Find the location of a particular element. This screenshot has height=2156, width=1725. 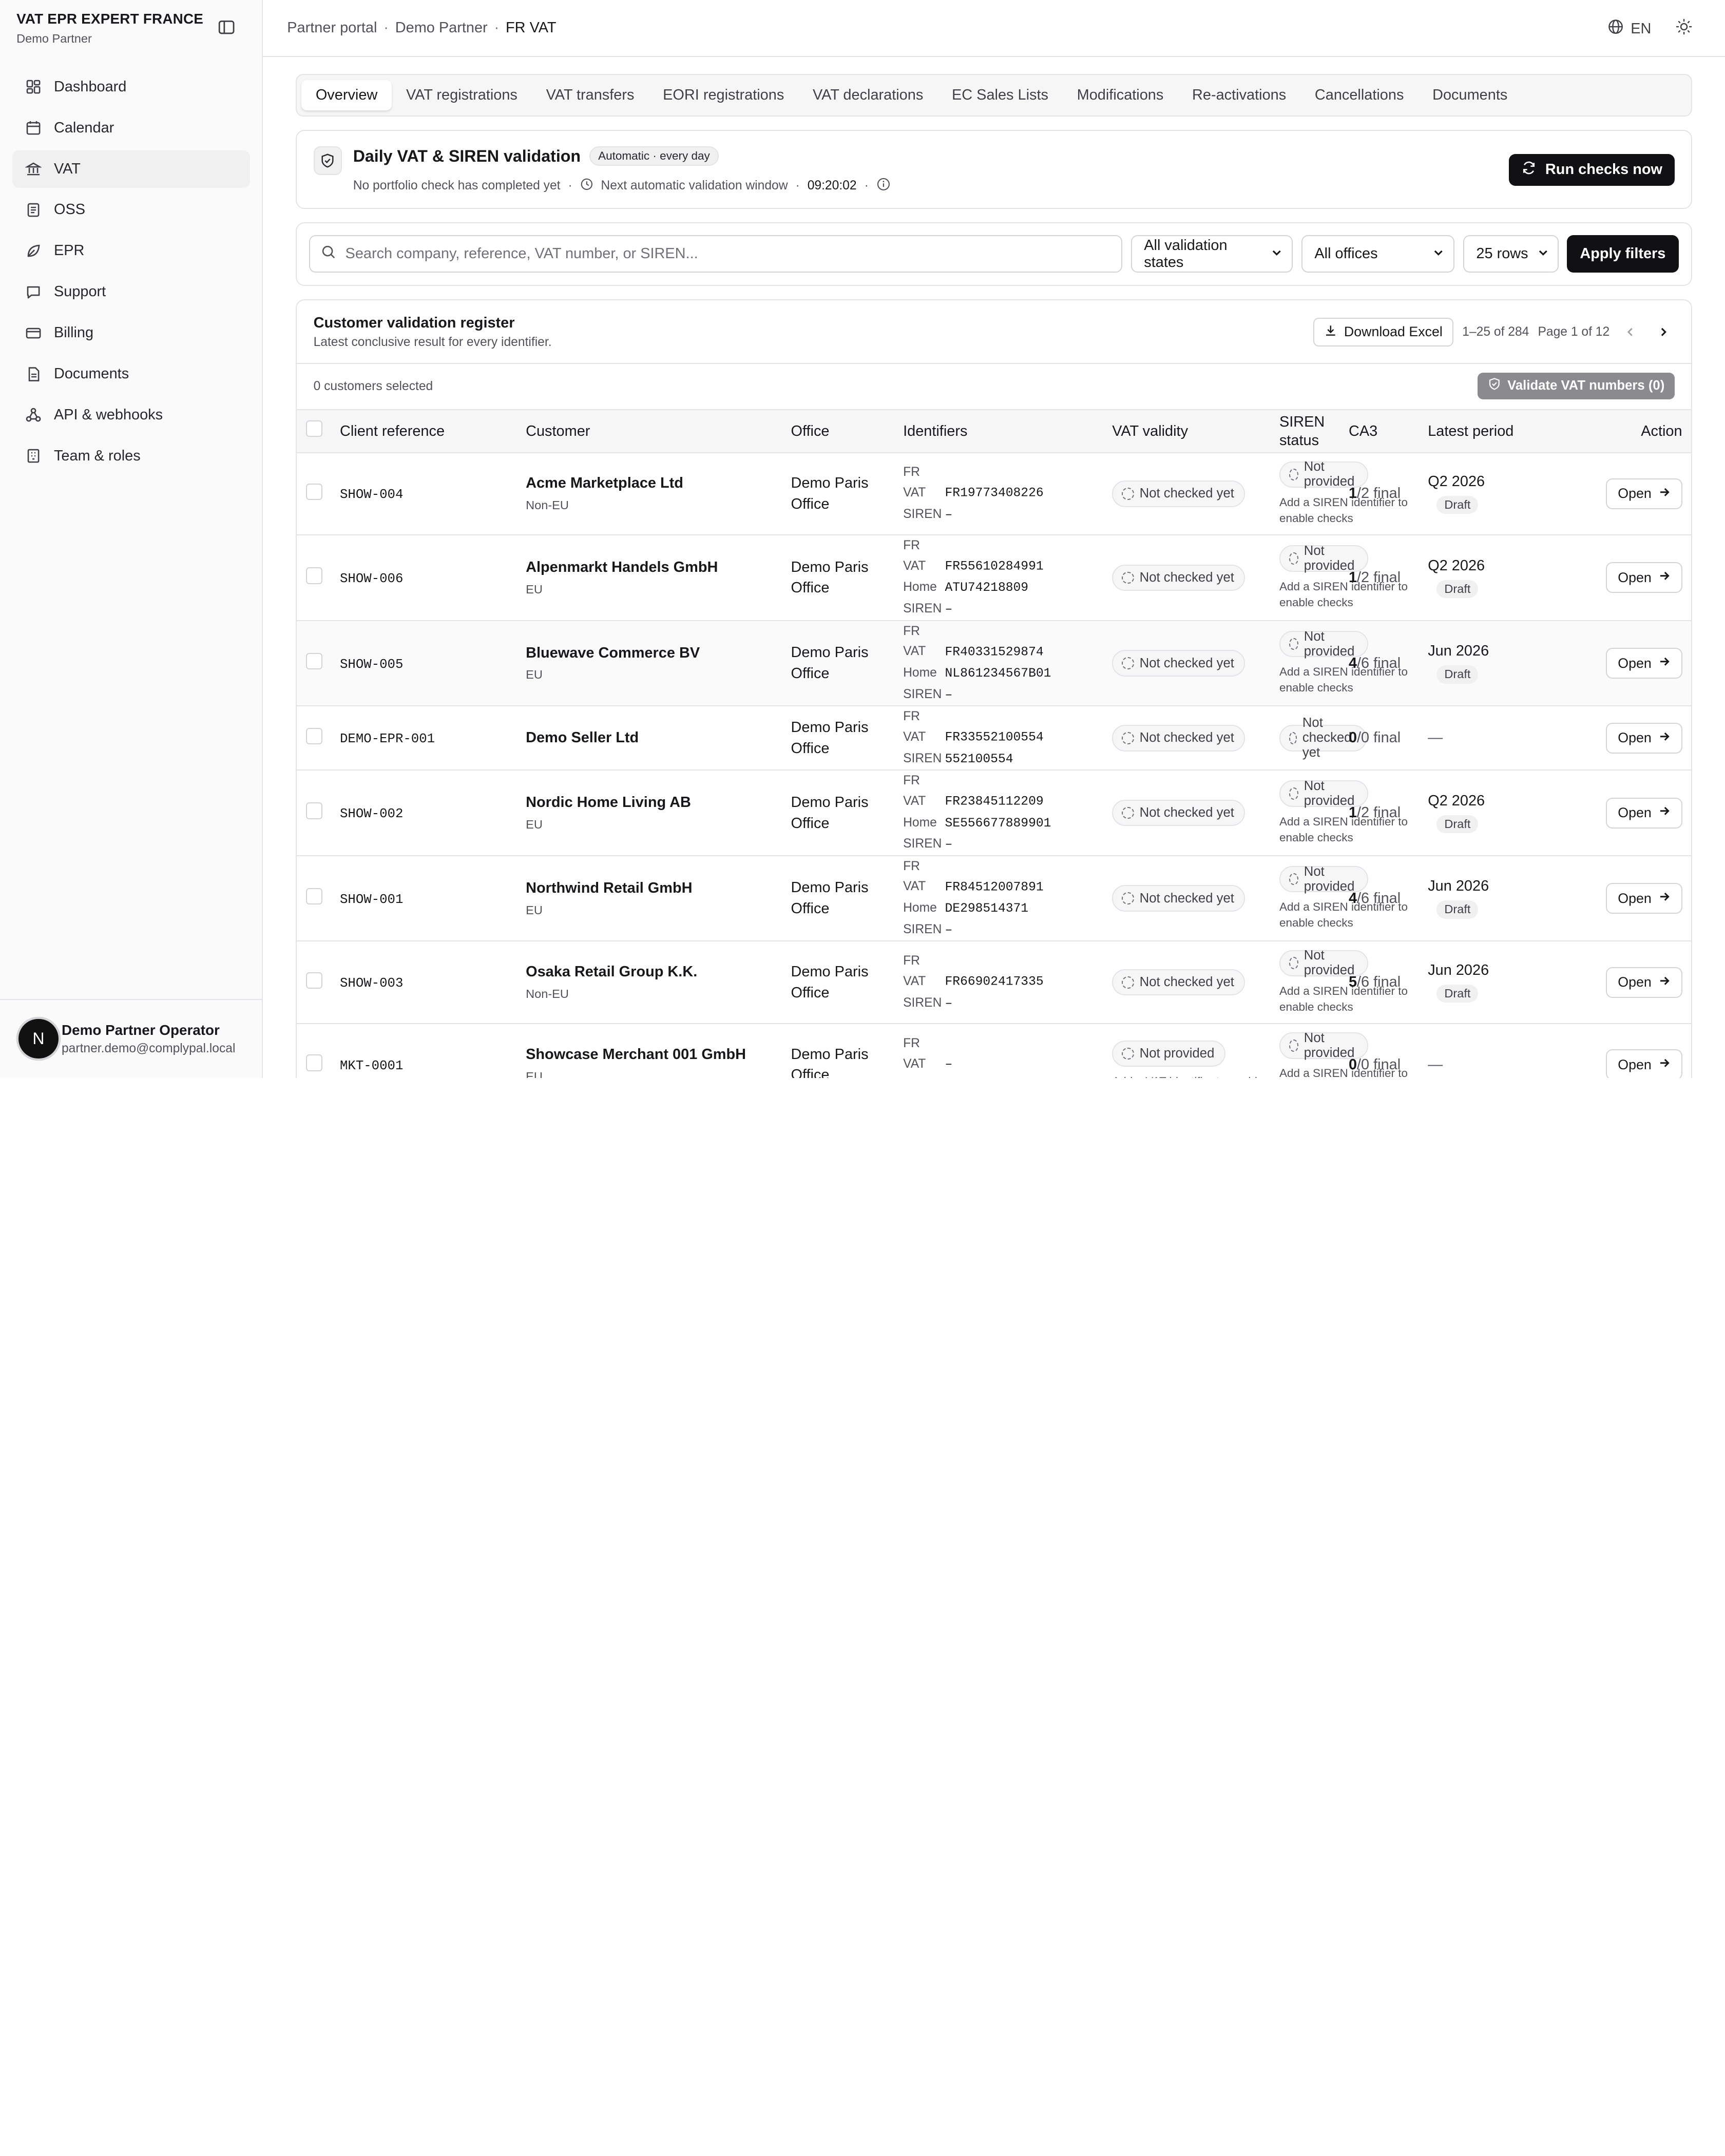

latest-period-cell: — is located at coordinates (1469, 738).